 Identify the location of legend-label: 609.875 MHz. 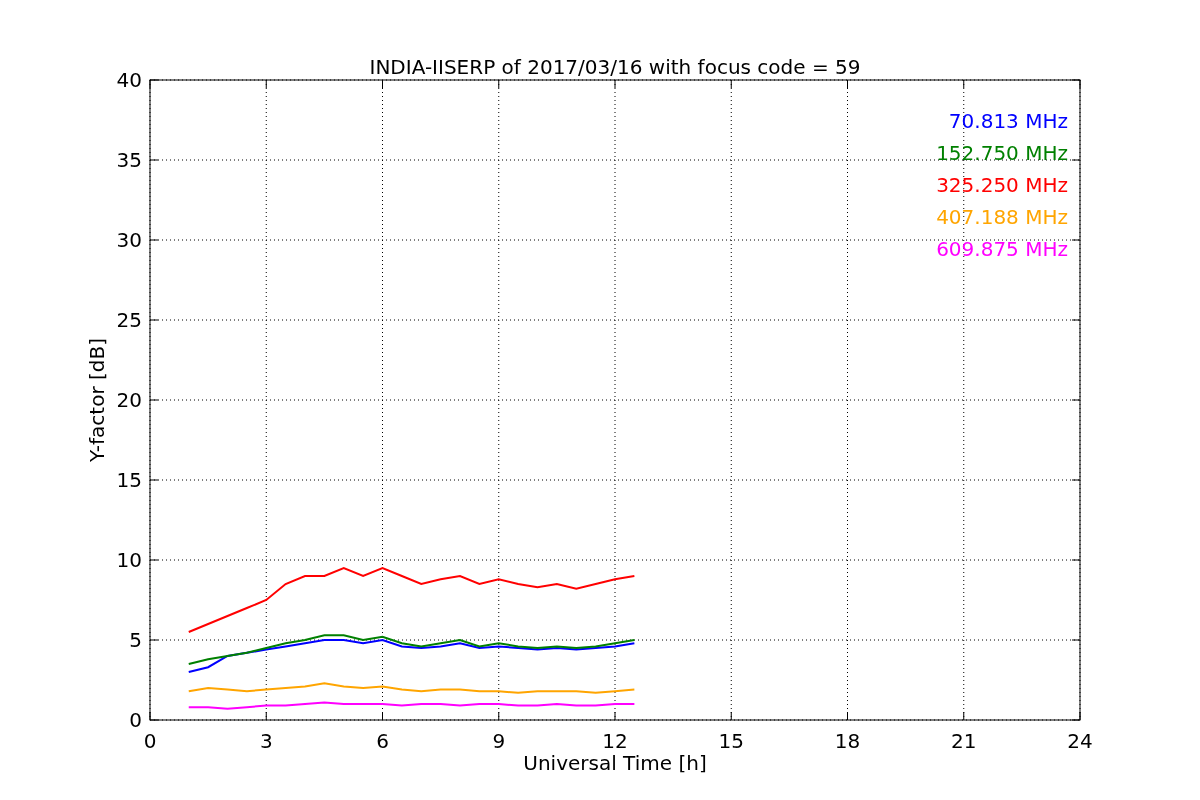
(1002, 249).